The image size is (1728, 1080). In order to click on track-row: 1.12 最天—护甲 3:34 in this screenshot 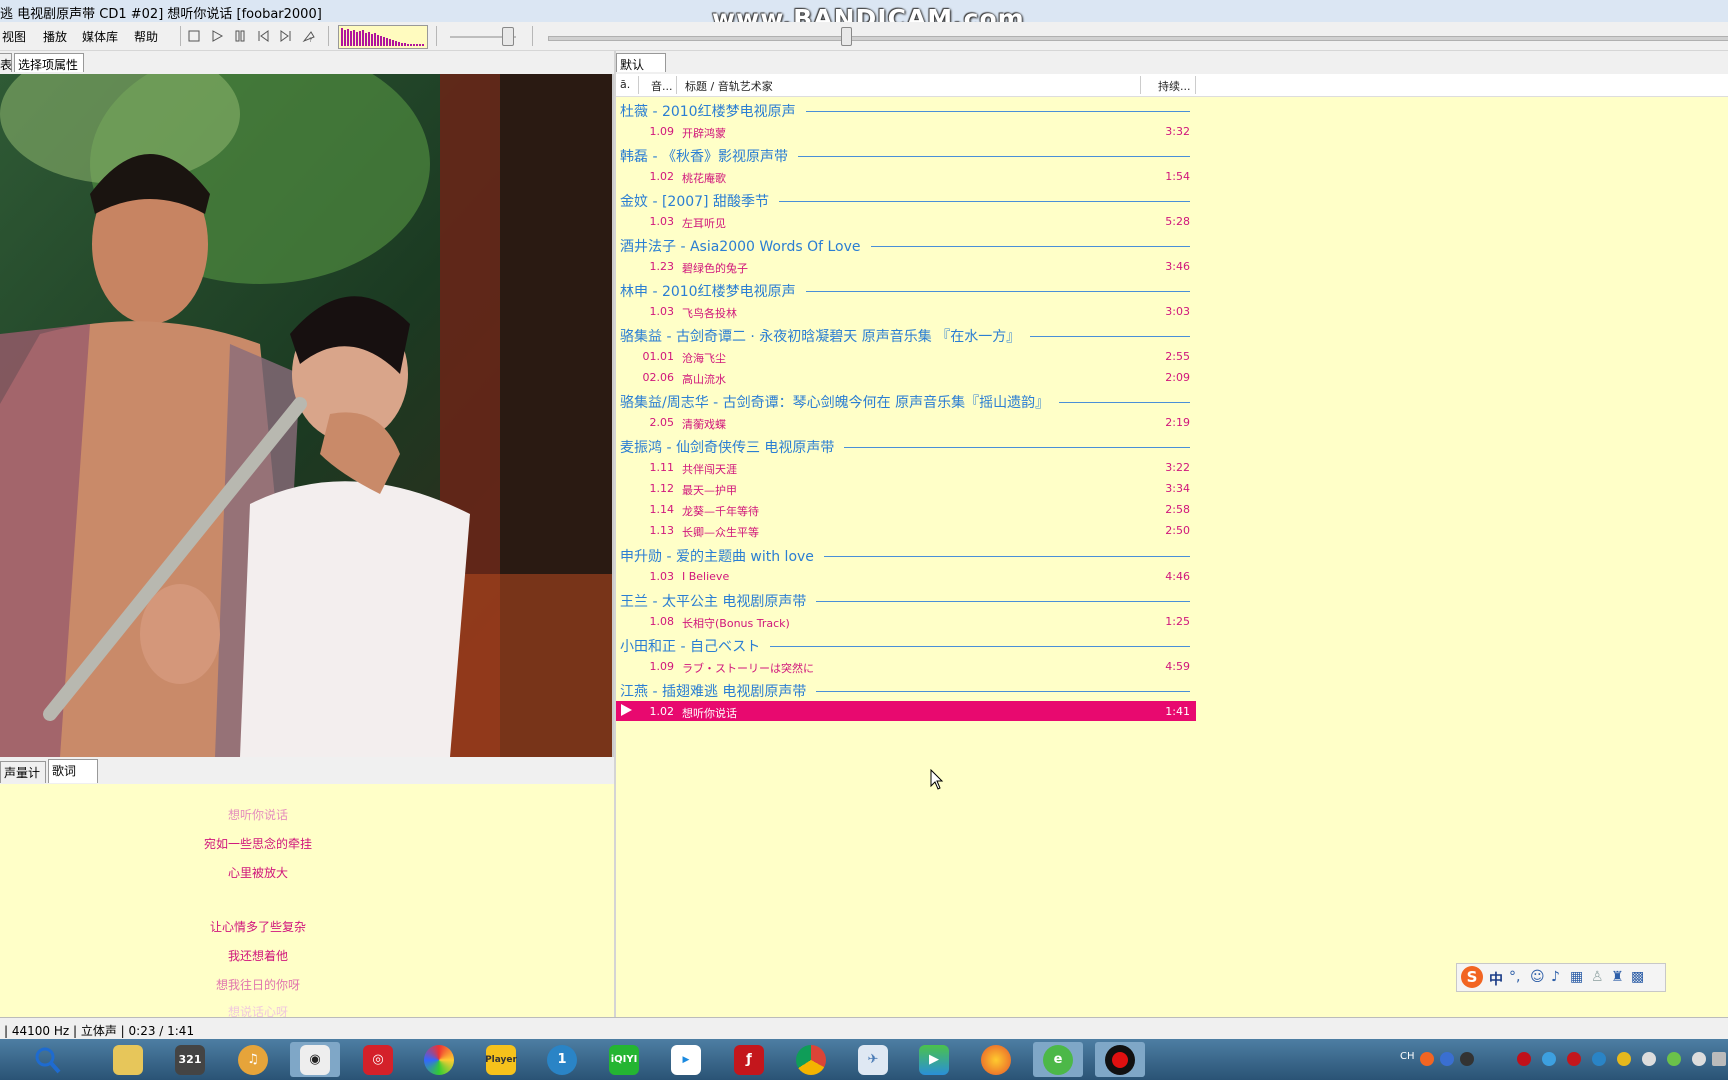, I will do `click(906, 488)`.